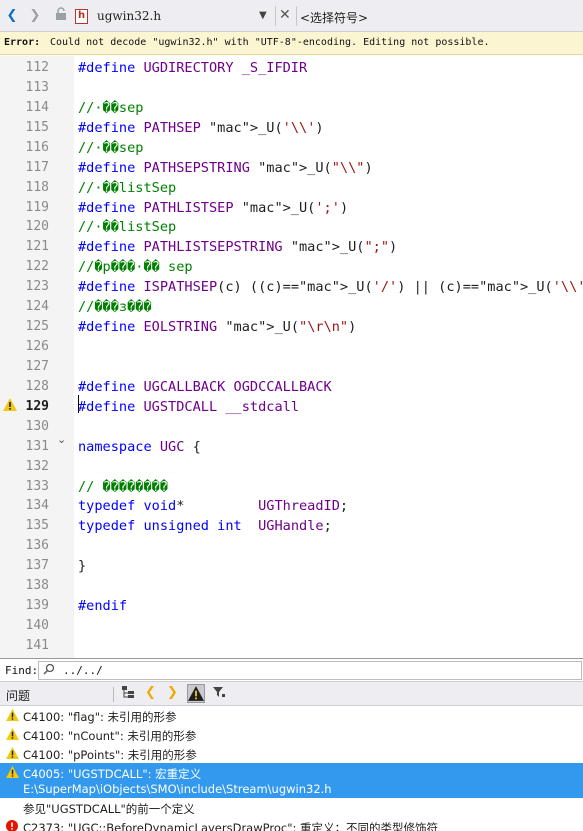 The height and width of the screenshot is (831, 583). Describe the element at coordinates (18, 696) in the screenshot. I see `problems-title: 问题` at that location.